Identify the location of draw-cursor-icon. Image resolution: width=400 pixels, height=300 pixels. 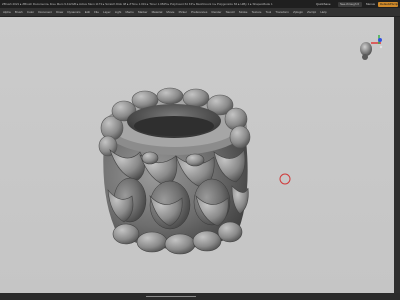
(285, 179).